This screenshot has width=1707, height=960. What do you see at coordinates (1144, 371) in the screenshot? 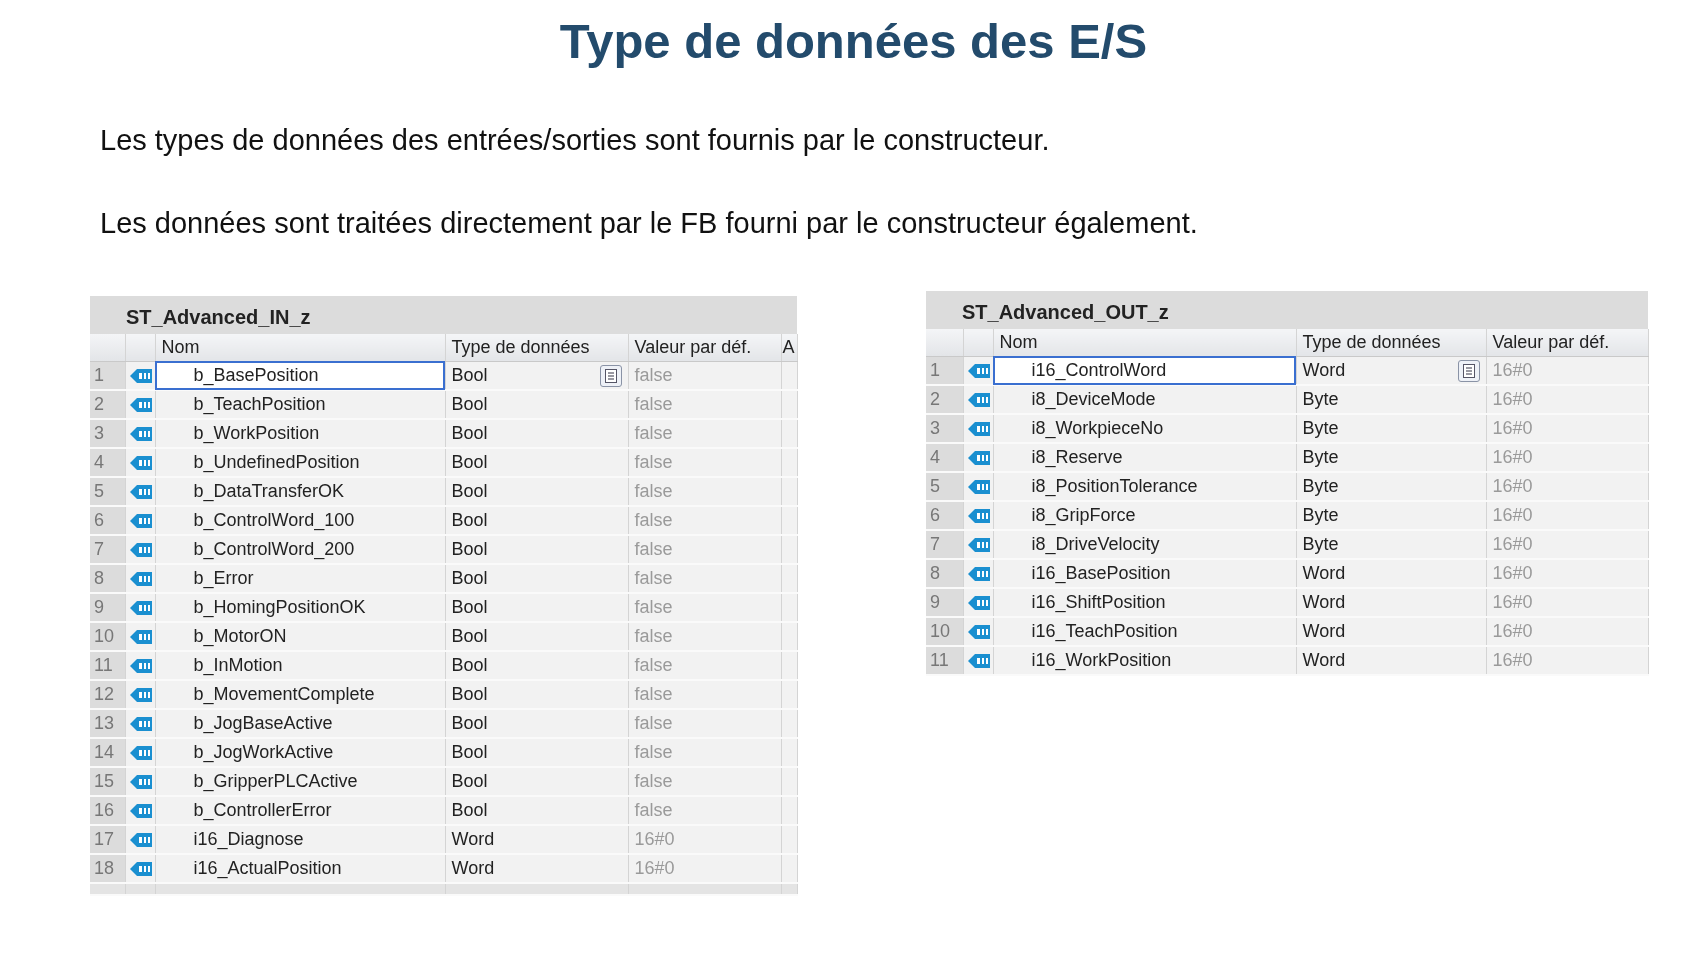
I see `selected-name-cell: i16_ControlWord` at bounding box center [1144, 371].